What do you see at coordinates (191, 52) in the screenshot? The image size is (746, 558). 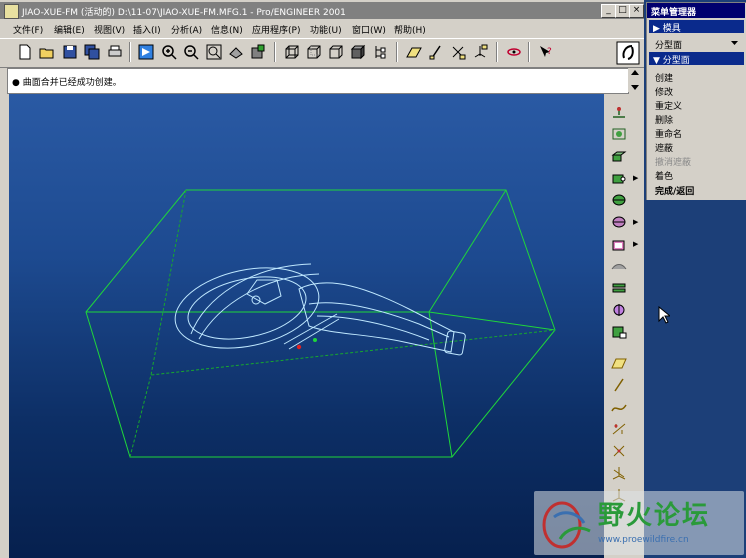 I see `zoom-out-icon` at bounding box center [191, 52].